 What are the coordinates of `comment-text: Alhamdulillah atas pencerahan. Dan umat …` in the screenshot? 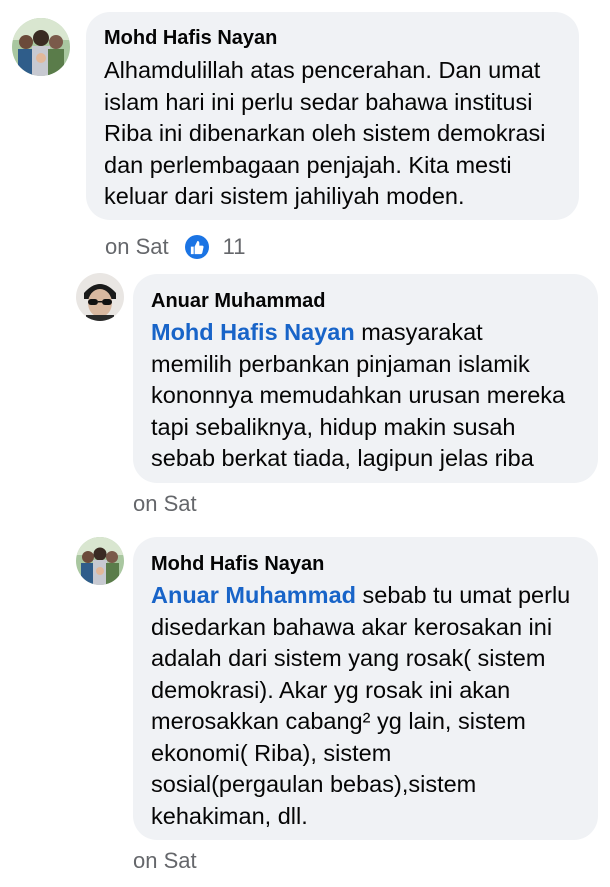 It's located at (325, 133).